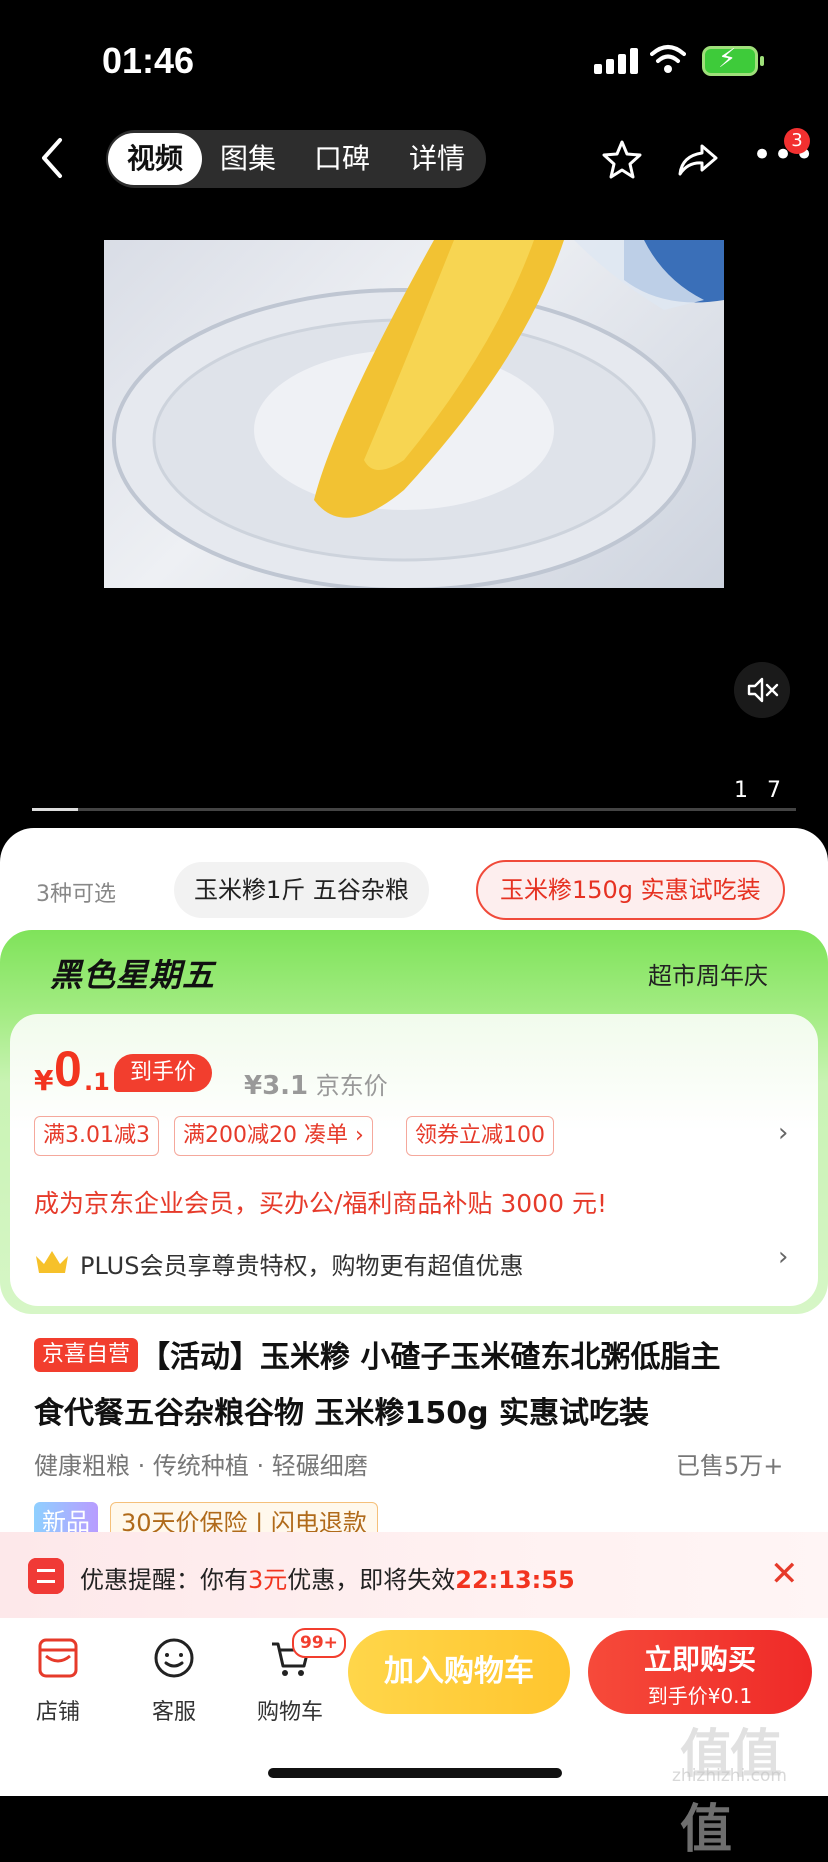 Image resolution: width=828 pixels, height=1862 pixels. I want to click on watermark-logo: 值值值, so click(731, 1792).